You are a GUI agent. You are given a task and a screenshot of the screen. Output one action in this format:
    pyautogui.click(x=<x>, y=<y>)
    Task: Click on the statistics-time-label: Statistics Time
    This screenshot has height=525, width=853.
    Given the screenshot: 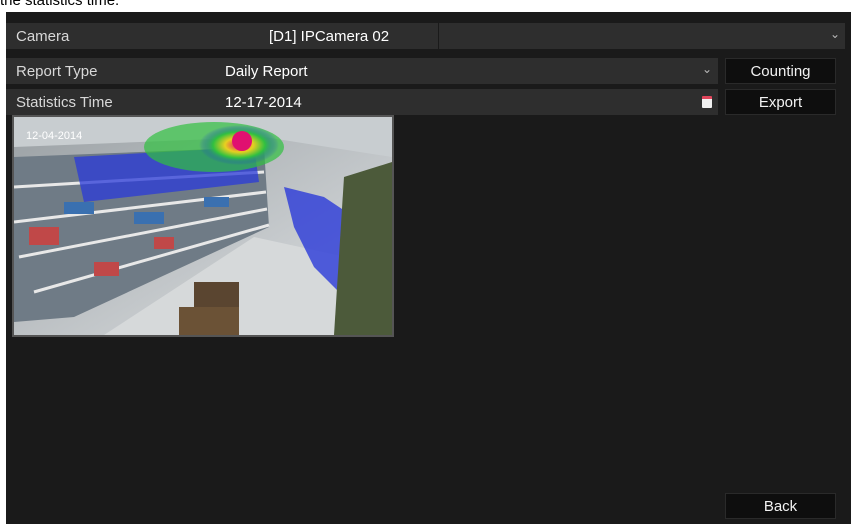 What is the action you would take?
    pyautogui.click(x=64, y=102)
    